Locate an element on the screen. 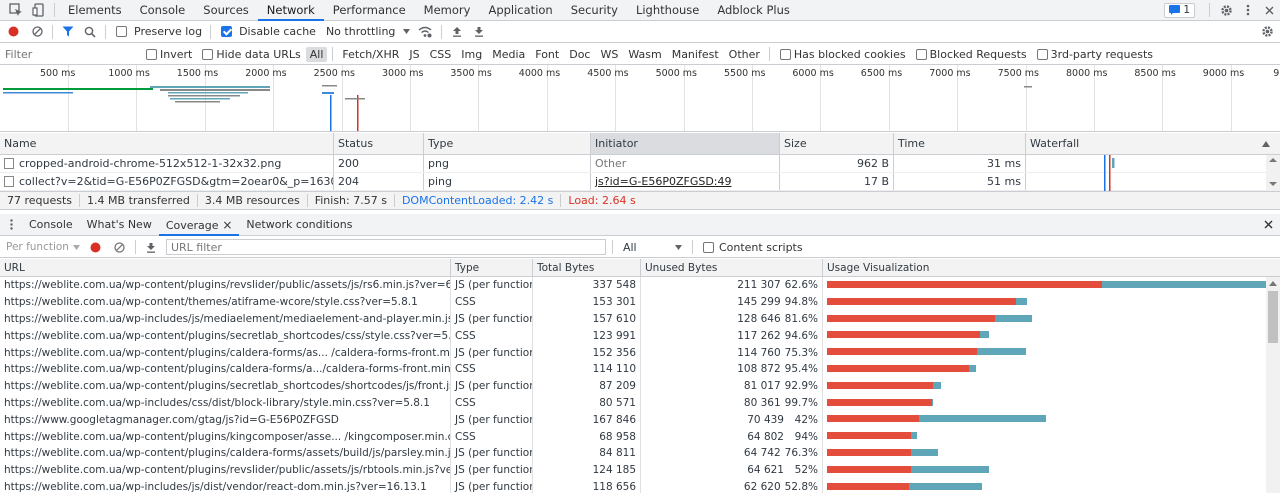  drawer-tab-console: Console is located at coordinates (51, 225).